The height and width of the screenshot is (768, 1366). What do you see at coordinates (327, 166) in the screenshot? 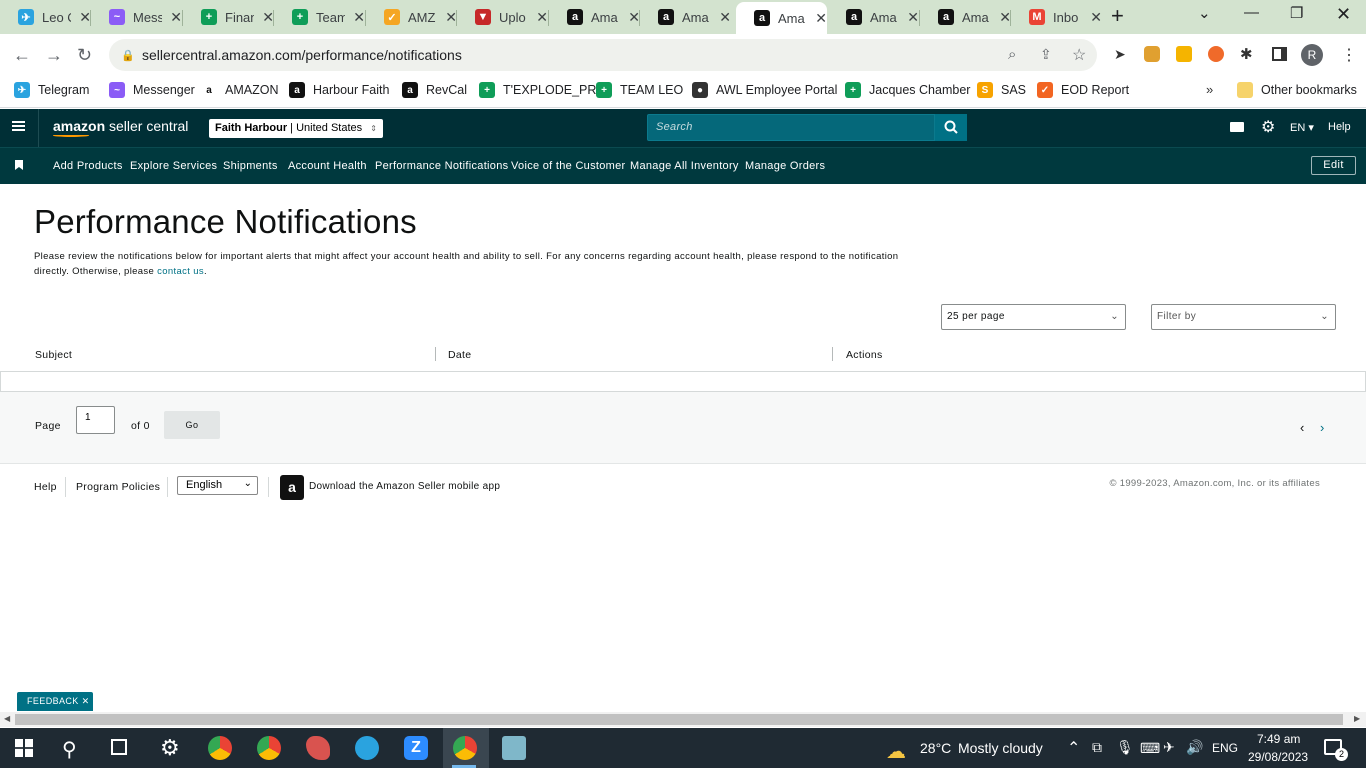
I see `nav-link: Account Health` at bounding box center [327, 166].